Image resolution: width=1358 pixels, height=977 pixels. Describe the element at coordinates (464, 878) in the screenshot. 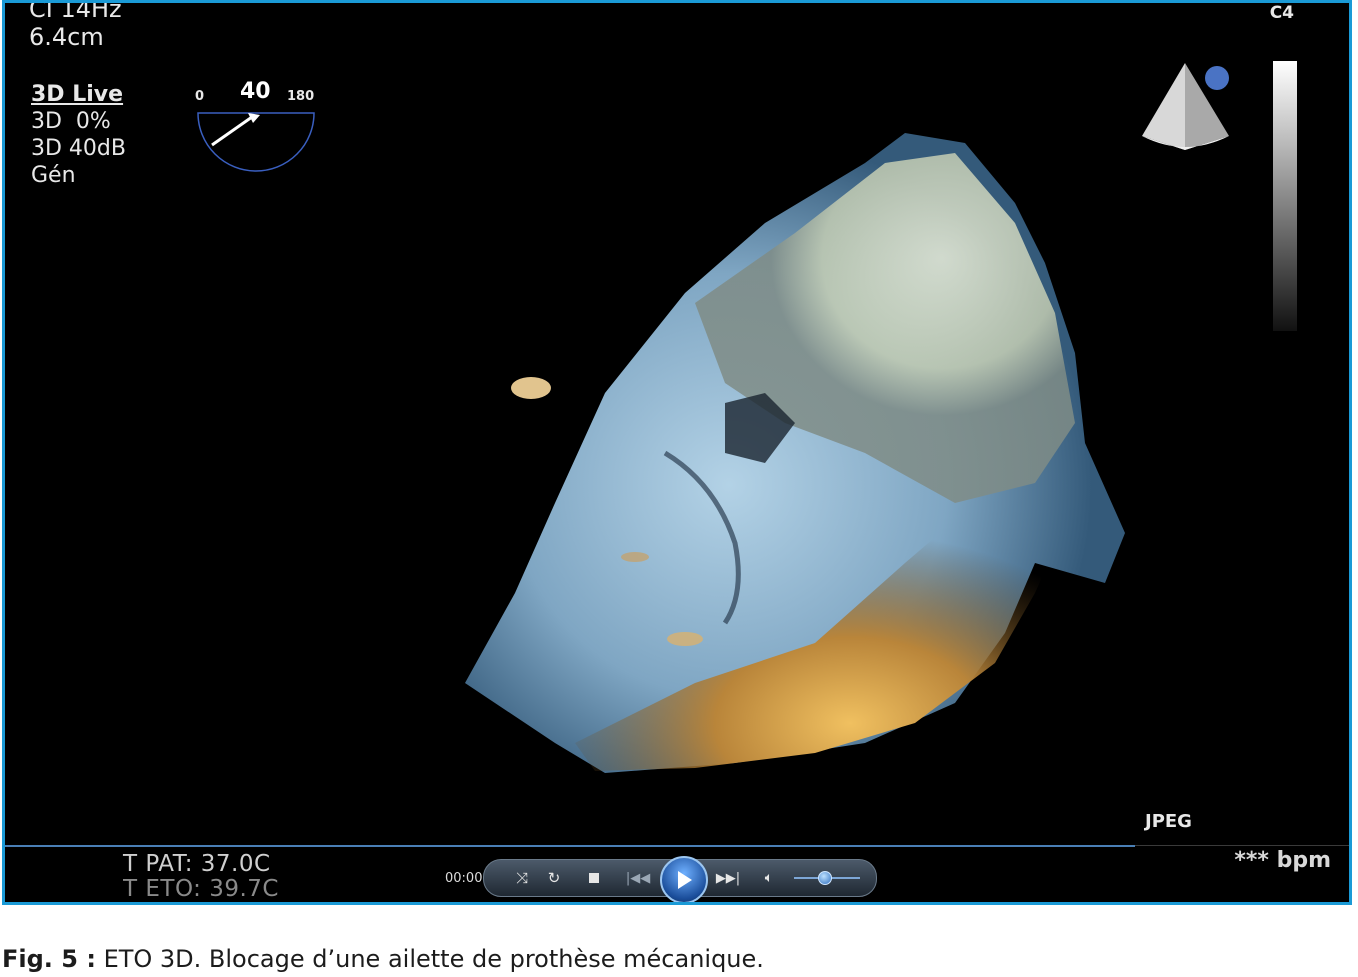

I see `playback-time: 00:00` at that location.